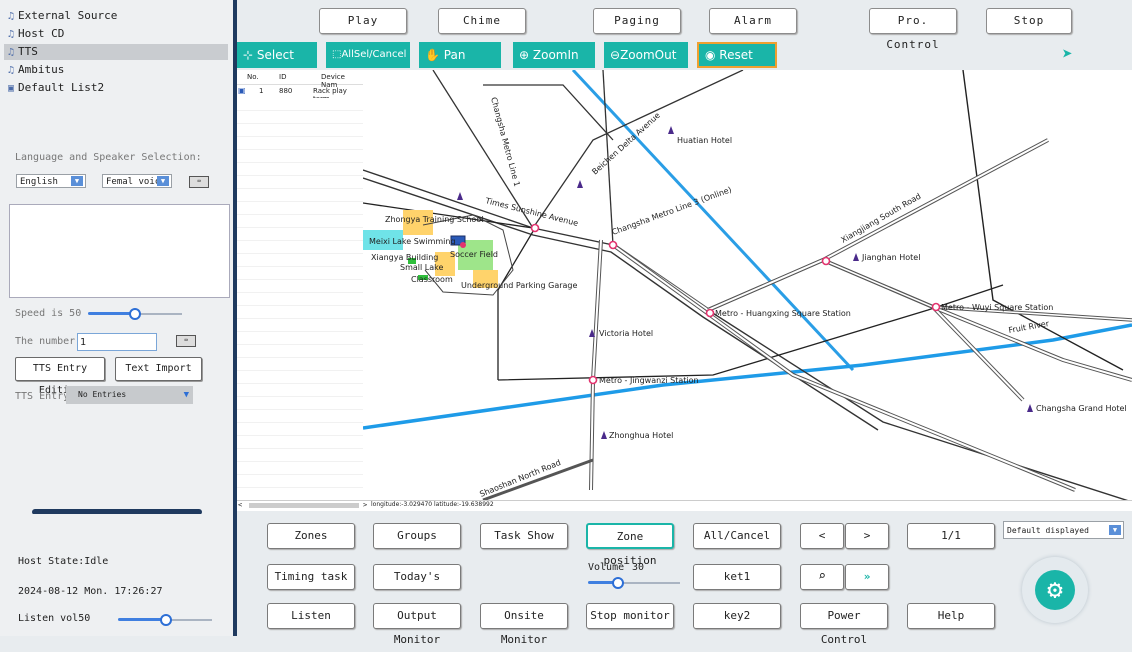 This screenshot has height=652, width=1132. What do you see at coordinates (253, 77) in the screenshot?
I see `col-no: No.` at bounding box center [253, 77].